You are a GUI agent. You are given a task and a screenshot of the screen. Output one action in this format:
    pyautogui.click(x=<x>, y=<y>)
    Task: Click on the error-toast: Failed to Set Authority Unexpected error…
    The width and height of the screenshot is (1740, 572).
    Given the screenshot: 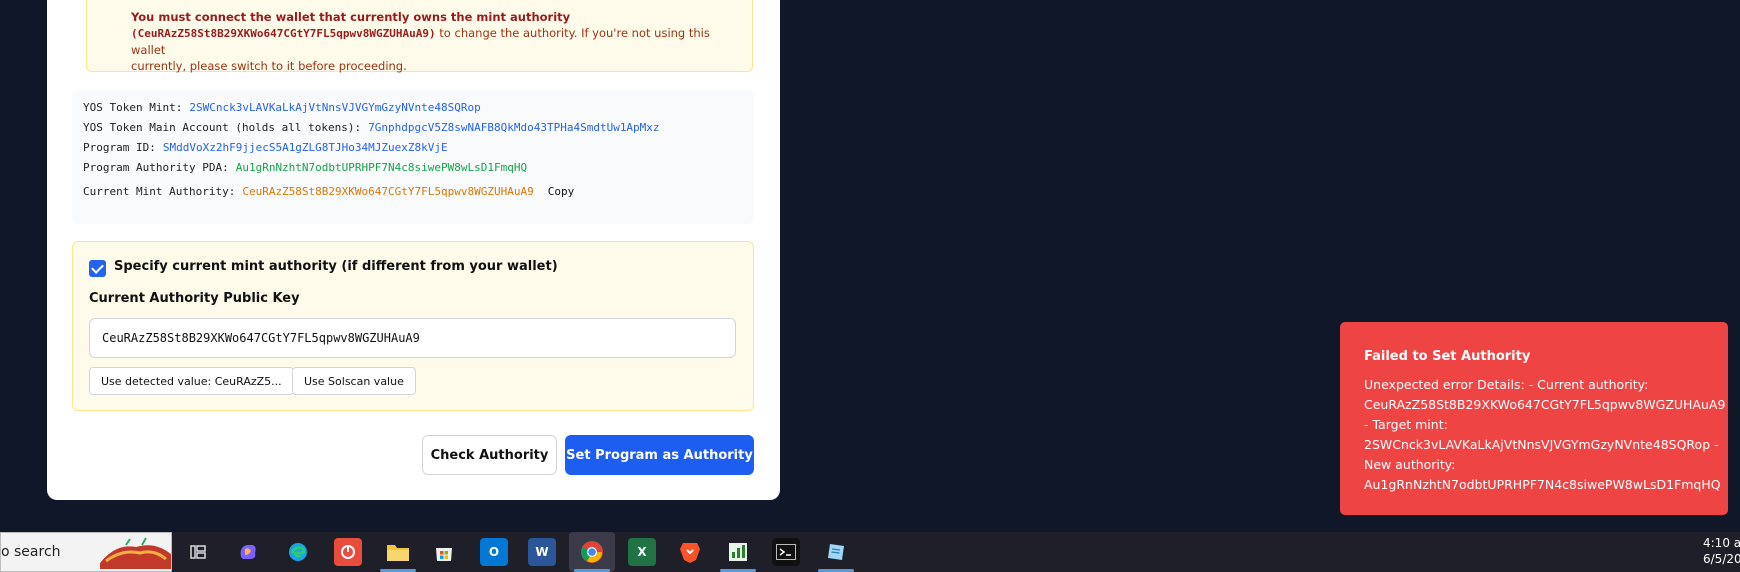 What is the action you would take?
    pyautogui.click(x=1534, y=418)
    